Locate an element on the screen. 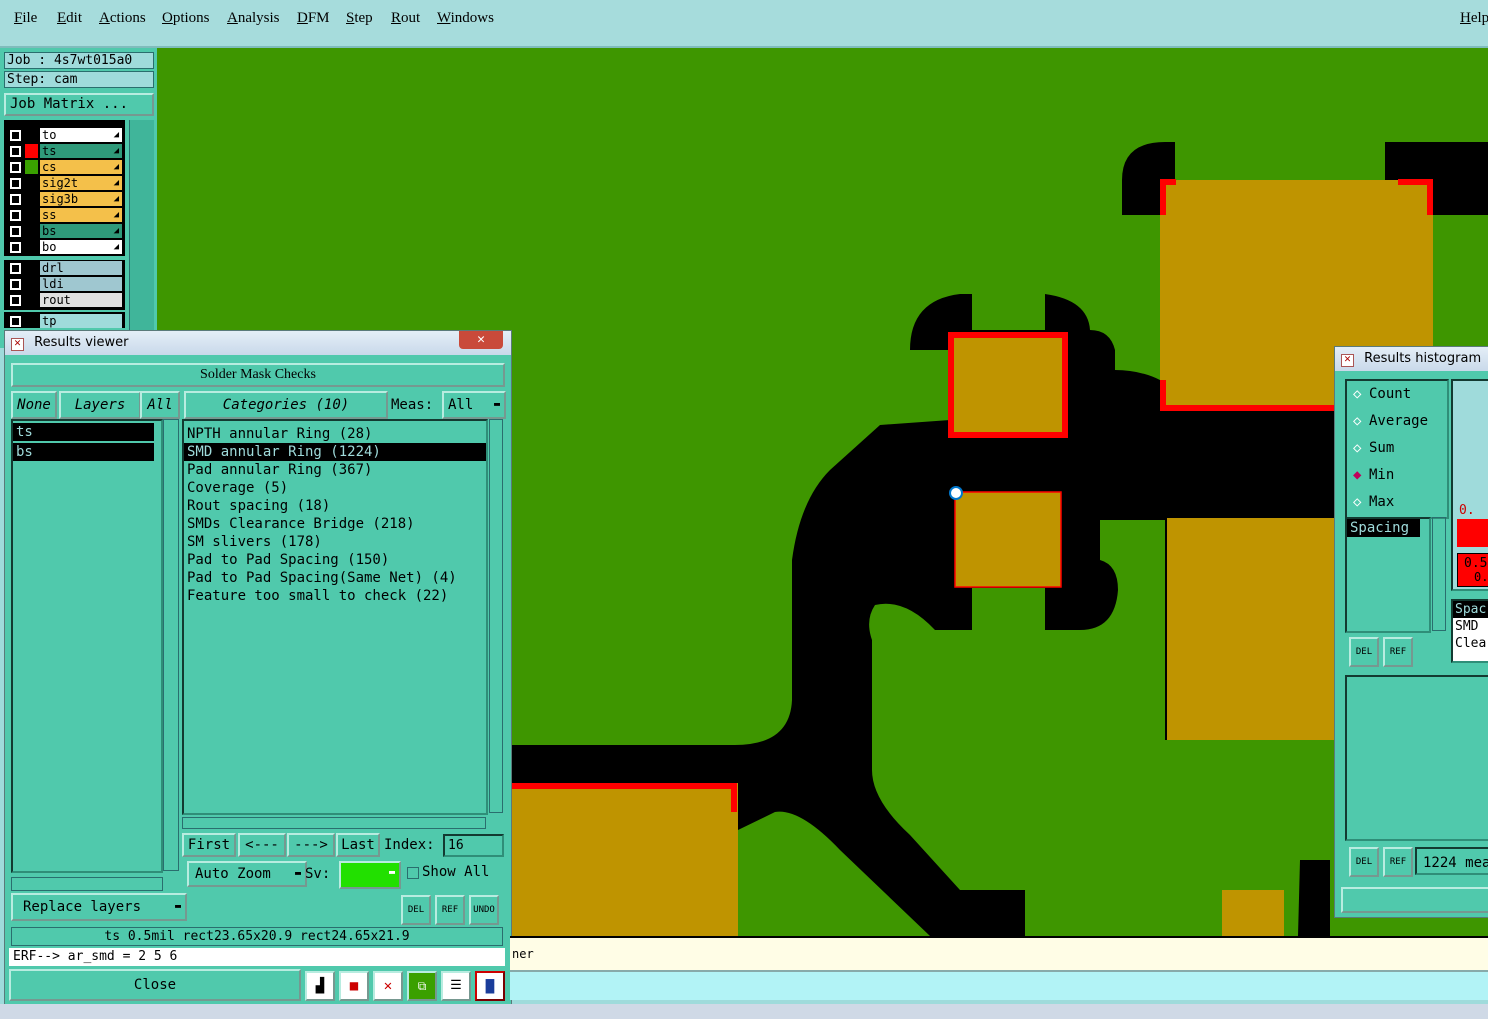 The height and width of the screenshot is (1019, 1488). radio-diamond-icon: ◆ is located at coordinates (1361, 475).